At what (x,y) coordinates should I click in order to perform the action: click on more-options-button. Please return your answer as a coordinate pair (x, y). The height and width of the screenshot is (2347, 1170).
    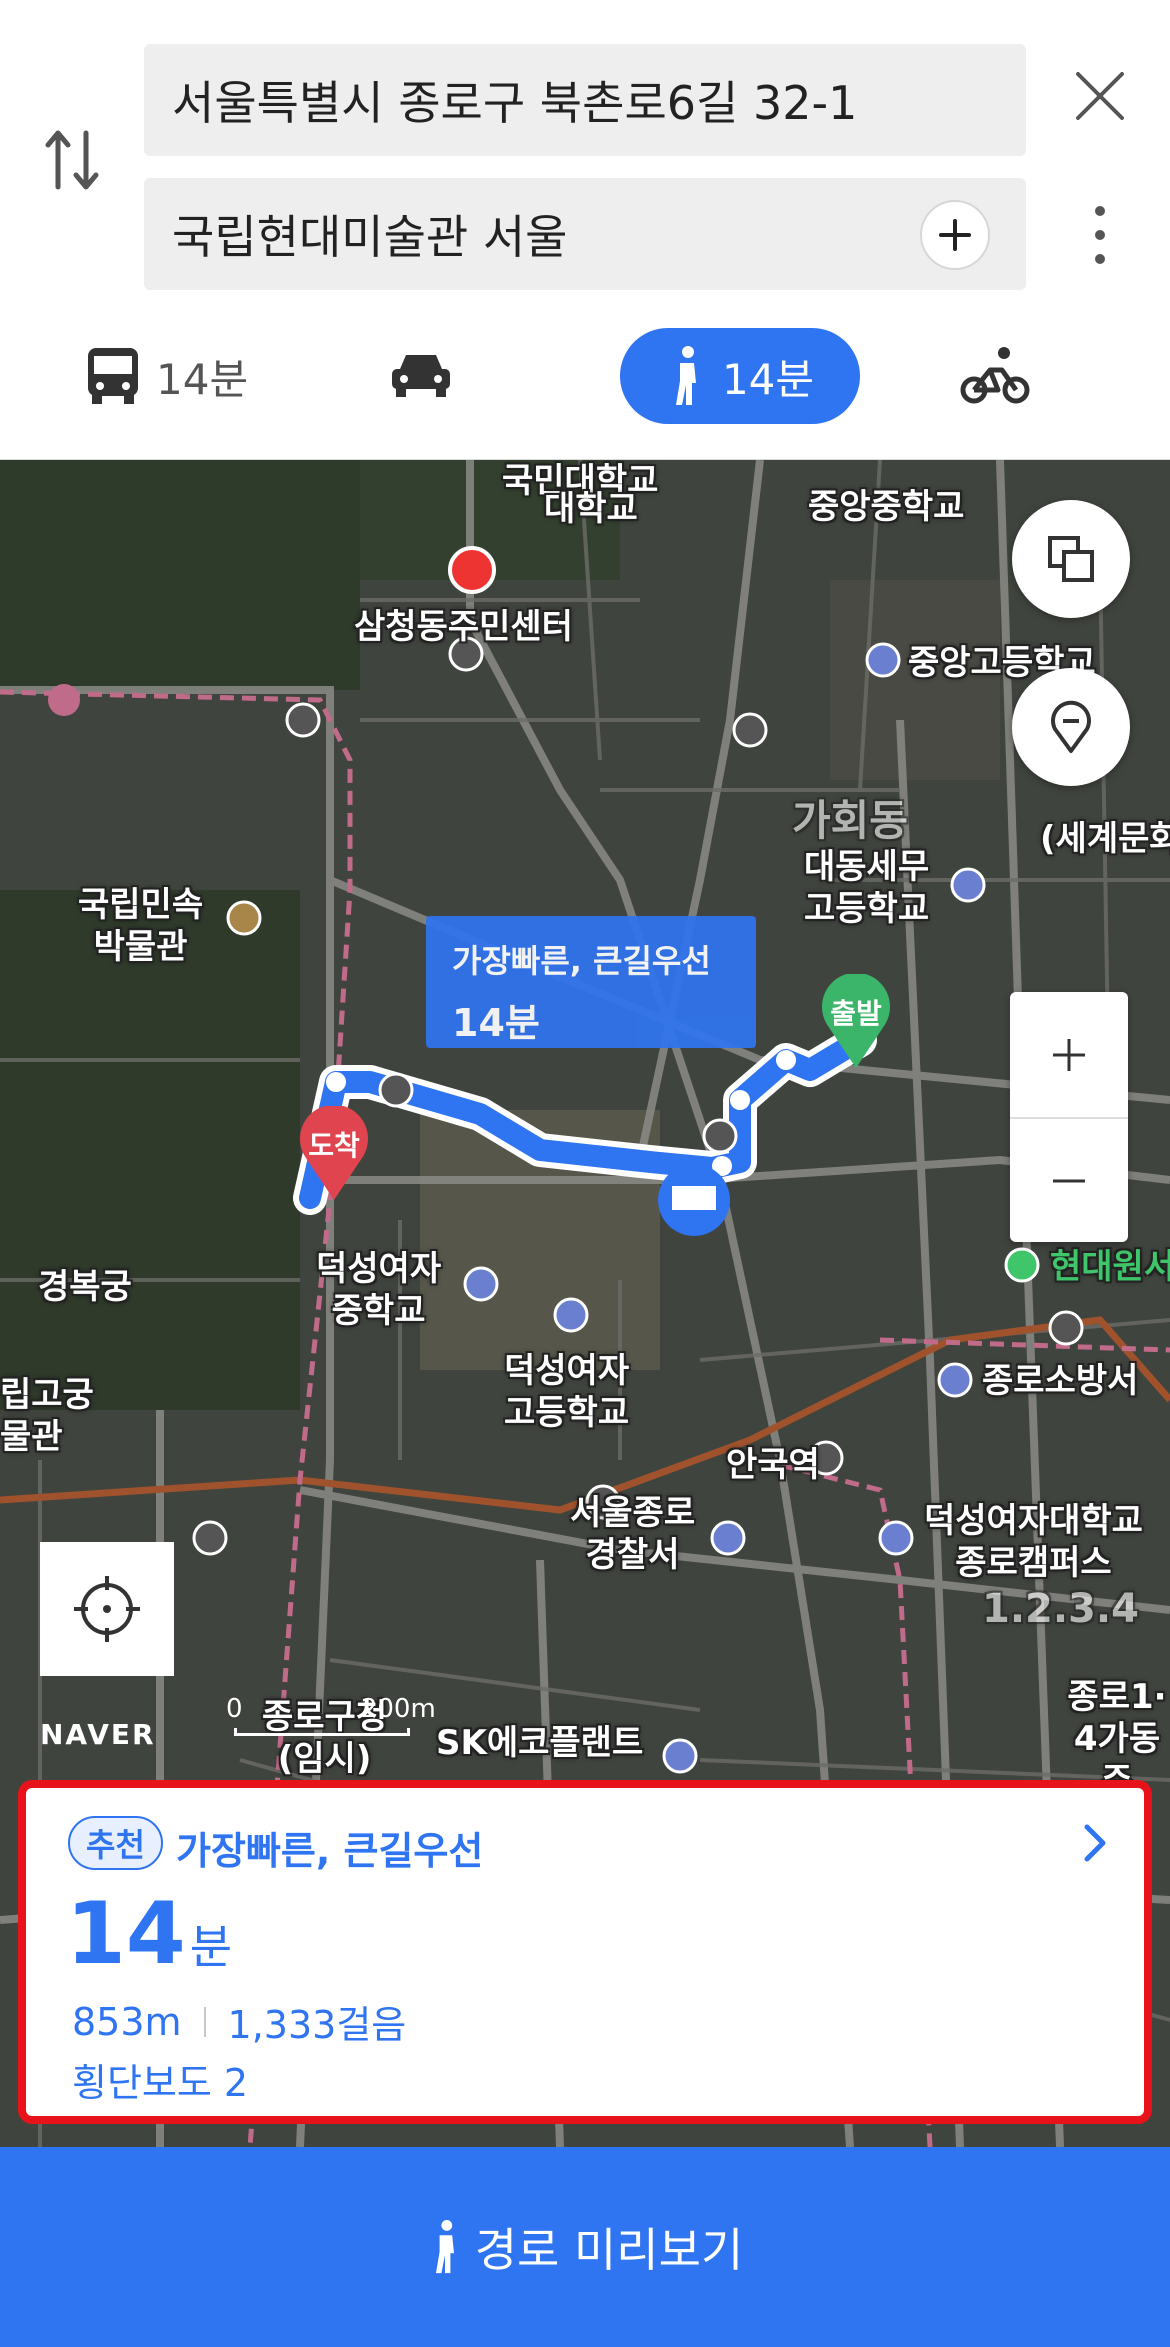
    Looking at the image, I should click on (1100, 235).